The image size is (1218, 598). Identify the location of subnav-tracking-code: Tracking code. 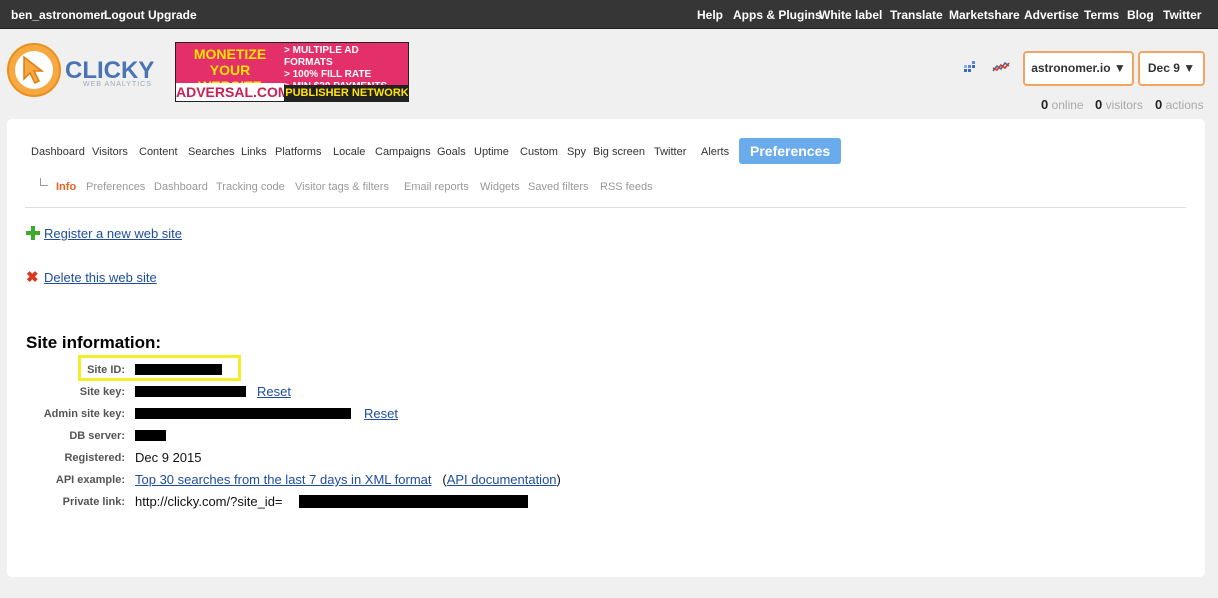
(250, 187).